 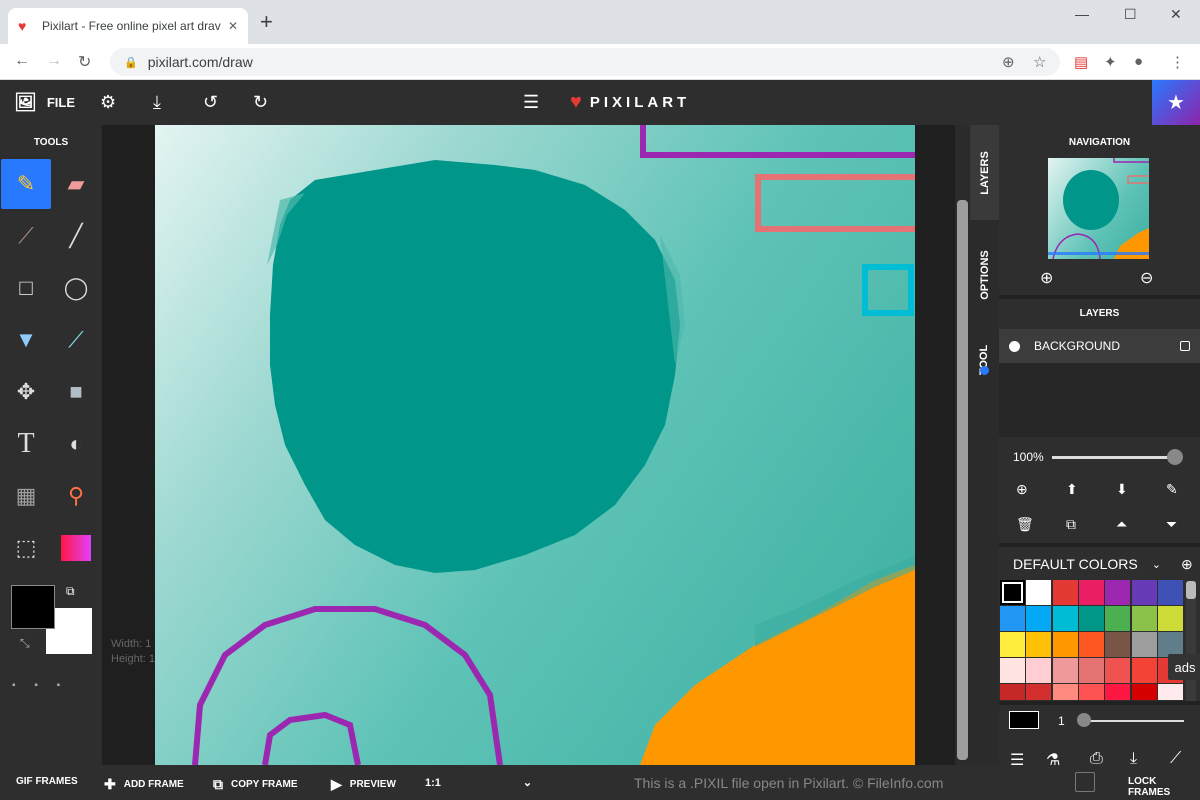 What do you see at coordinates (1191, 590) in the screenshot?
I see `palette-scrollbar-thumb` at bounding box center [1191, 590].